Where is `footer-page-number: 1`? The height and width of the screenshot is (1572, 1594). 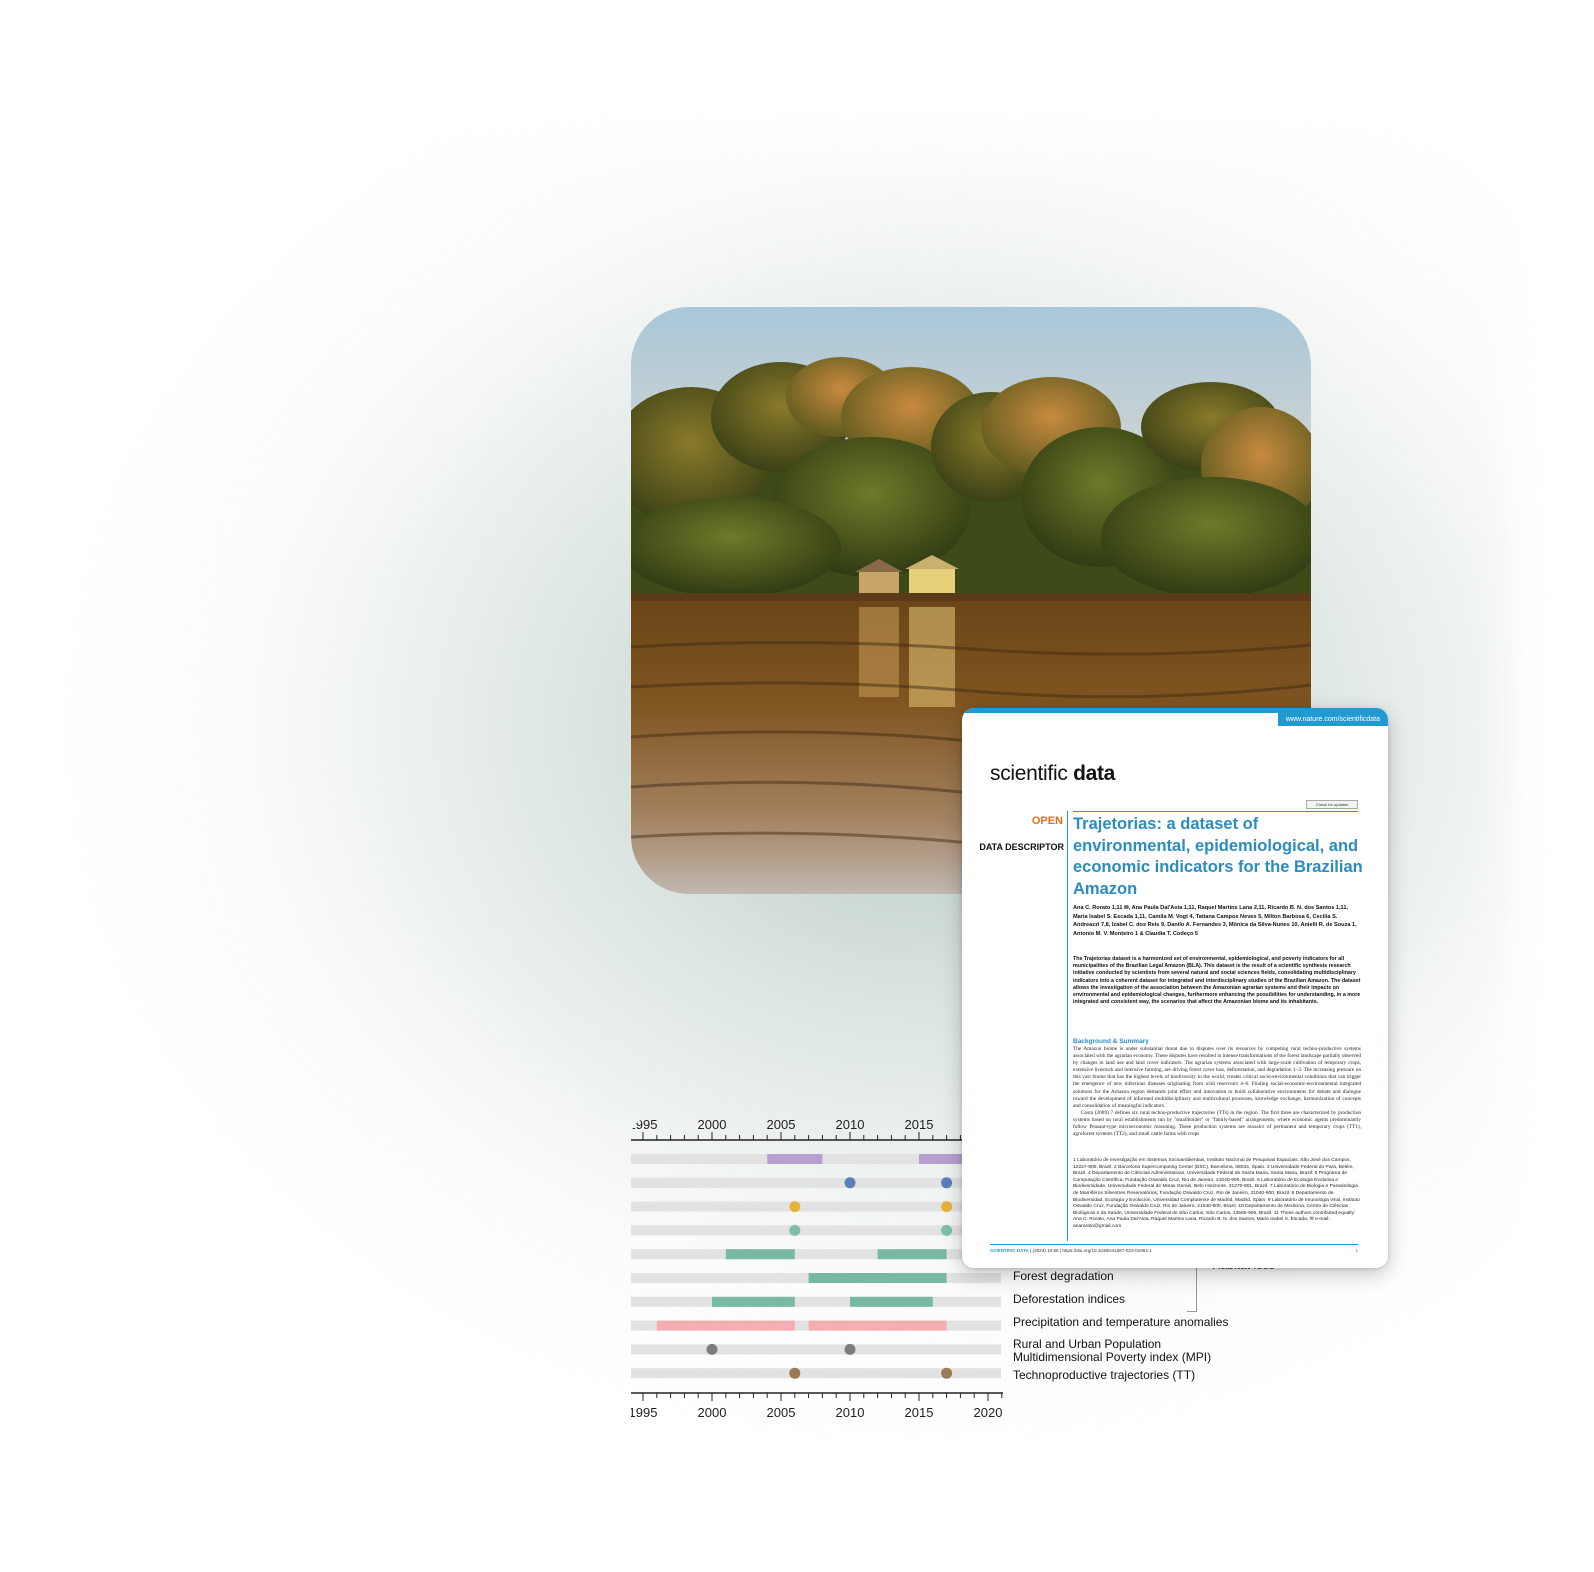
footer-page-number: 1 is located at coordinates (1356, 1250).